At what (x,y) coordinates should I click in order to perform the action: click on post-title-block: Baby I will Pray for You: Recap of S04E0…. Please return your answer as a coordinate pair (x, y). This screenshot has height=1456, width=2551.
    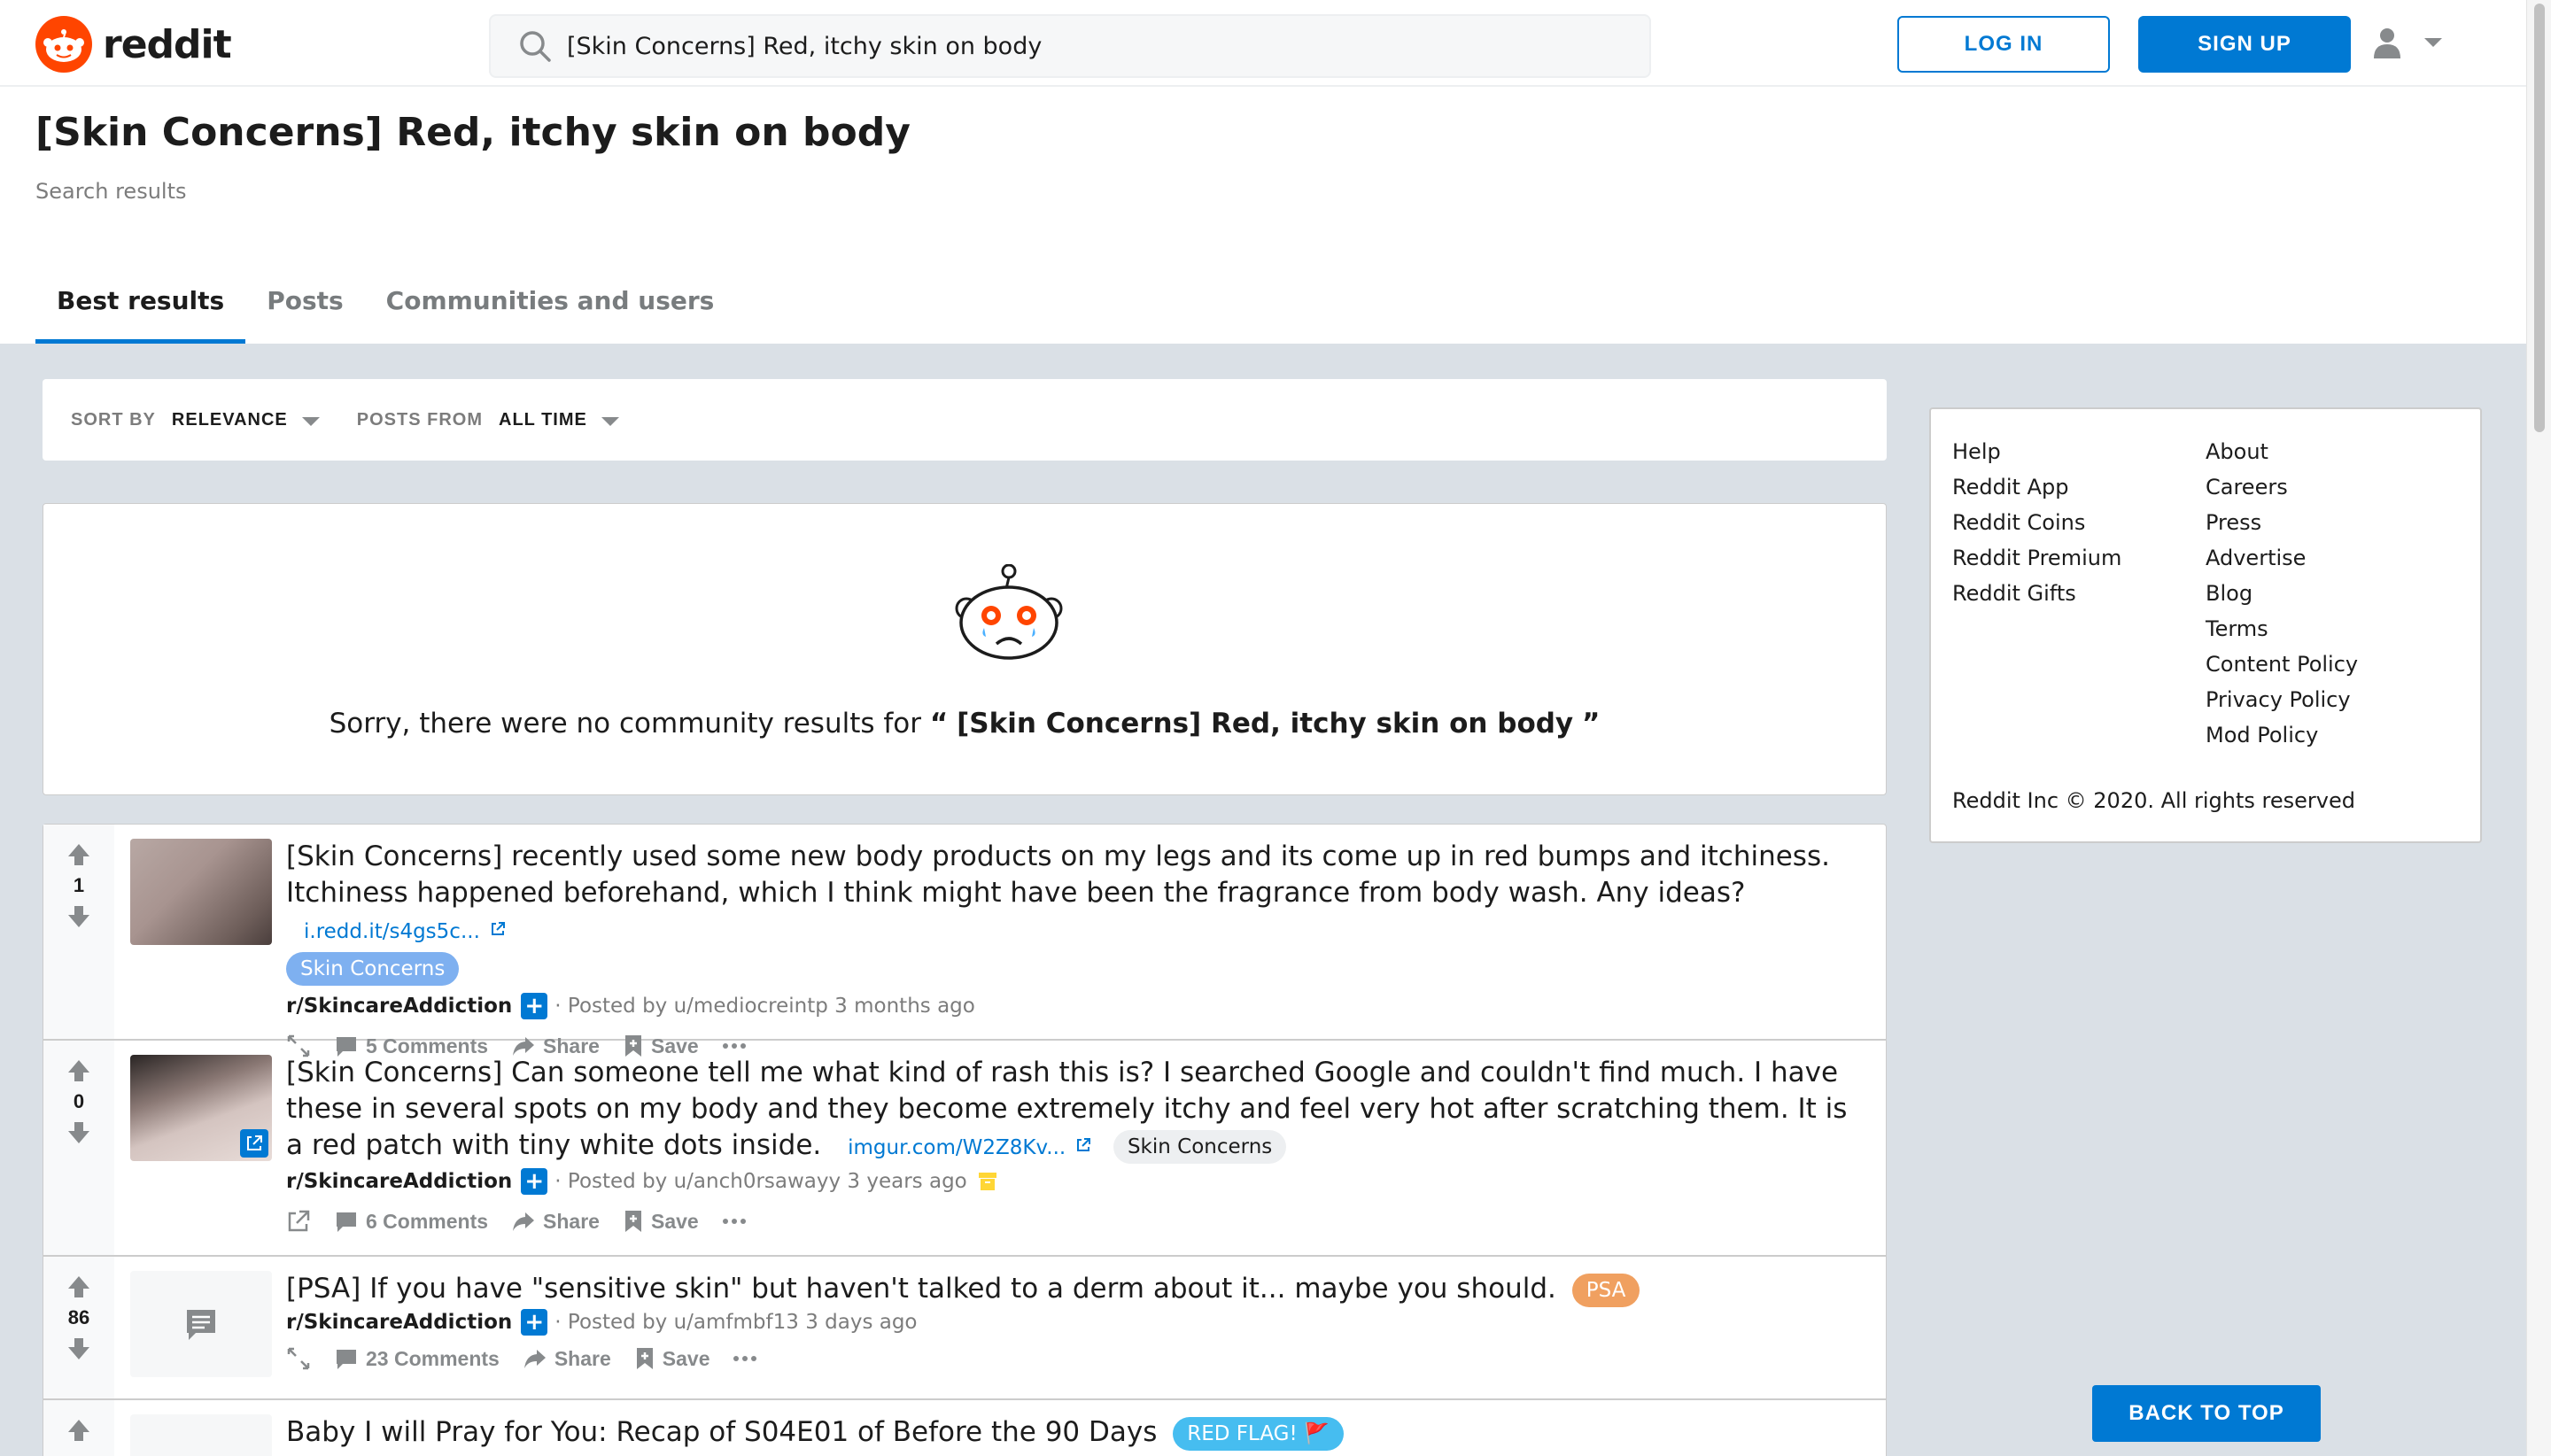
    Looking at the image, I should click on (1077, 1432).